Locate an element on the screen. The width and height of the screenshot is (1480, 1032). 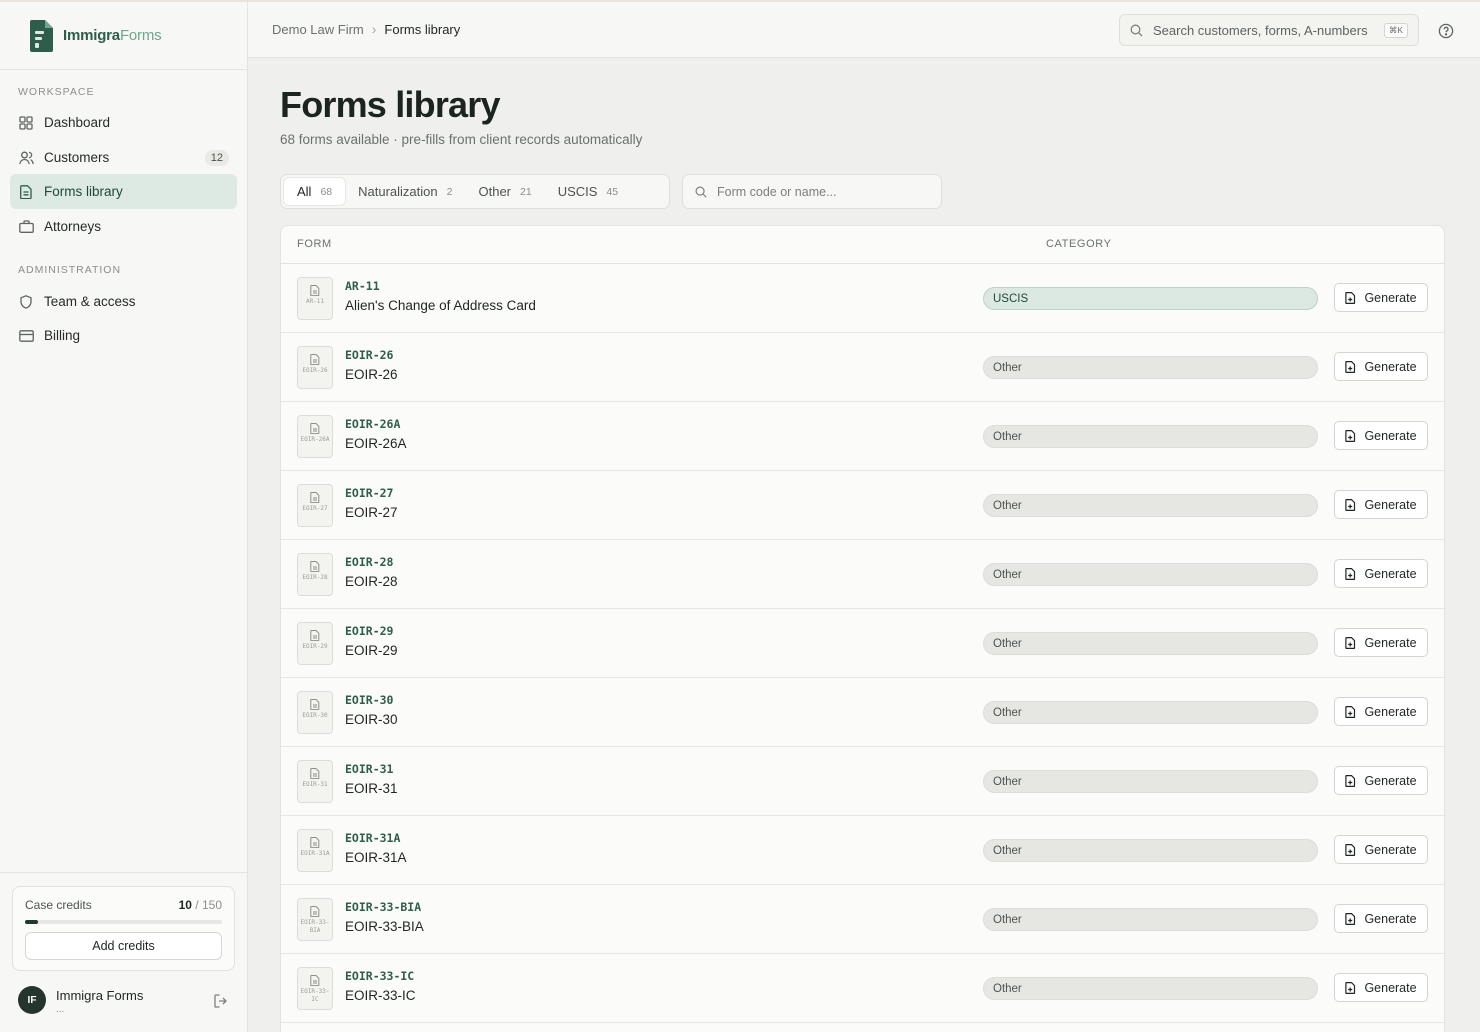
sidebar-item-label: Dashboard is located at coordinates (77, 122).